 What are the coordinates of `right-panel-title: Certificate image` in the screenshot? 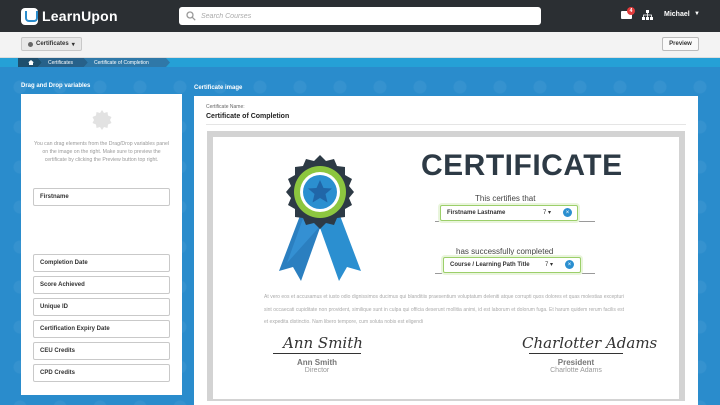 It's located at (218, 88).